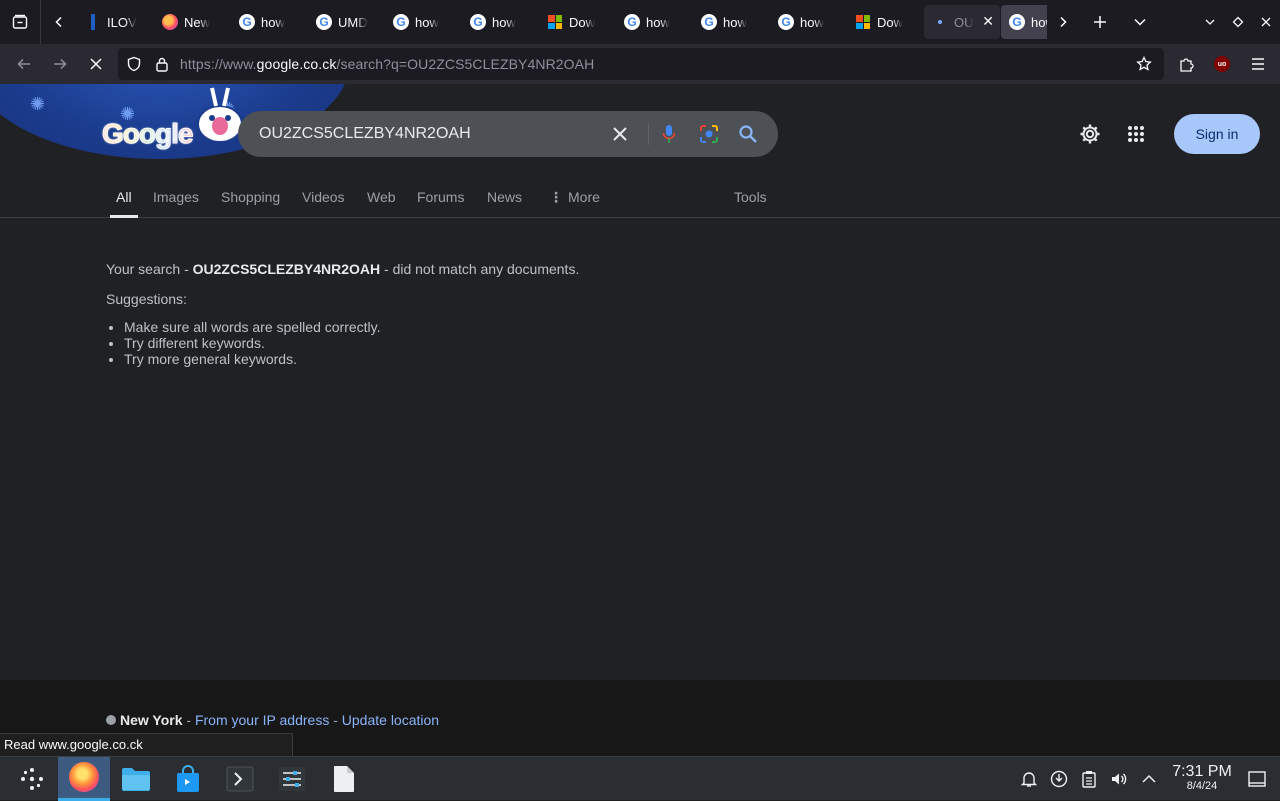  I want to click on show-desktop-button, so click(1257, 779).